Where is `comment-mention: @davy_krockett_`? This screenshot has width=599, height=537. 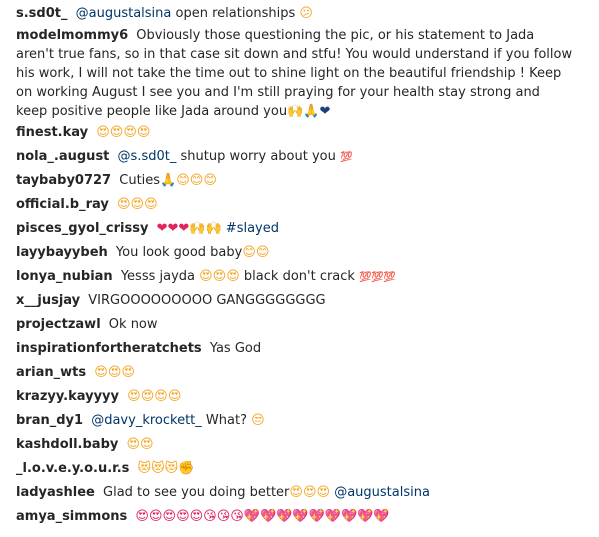 comment-mention: @davy_krockett_ is located at coordinates (146, 420).